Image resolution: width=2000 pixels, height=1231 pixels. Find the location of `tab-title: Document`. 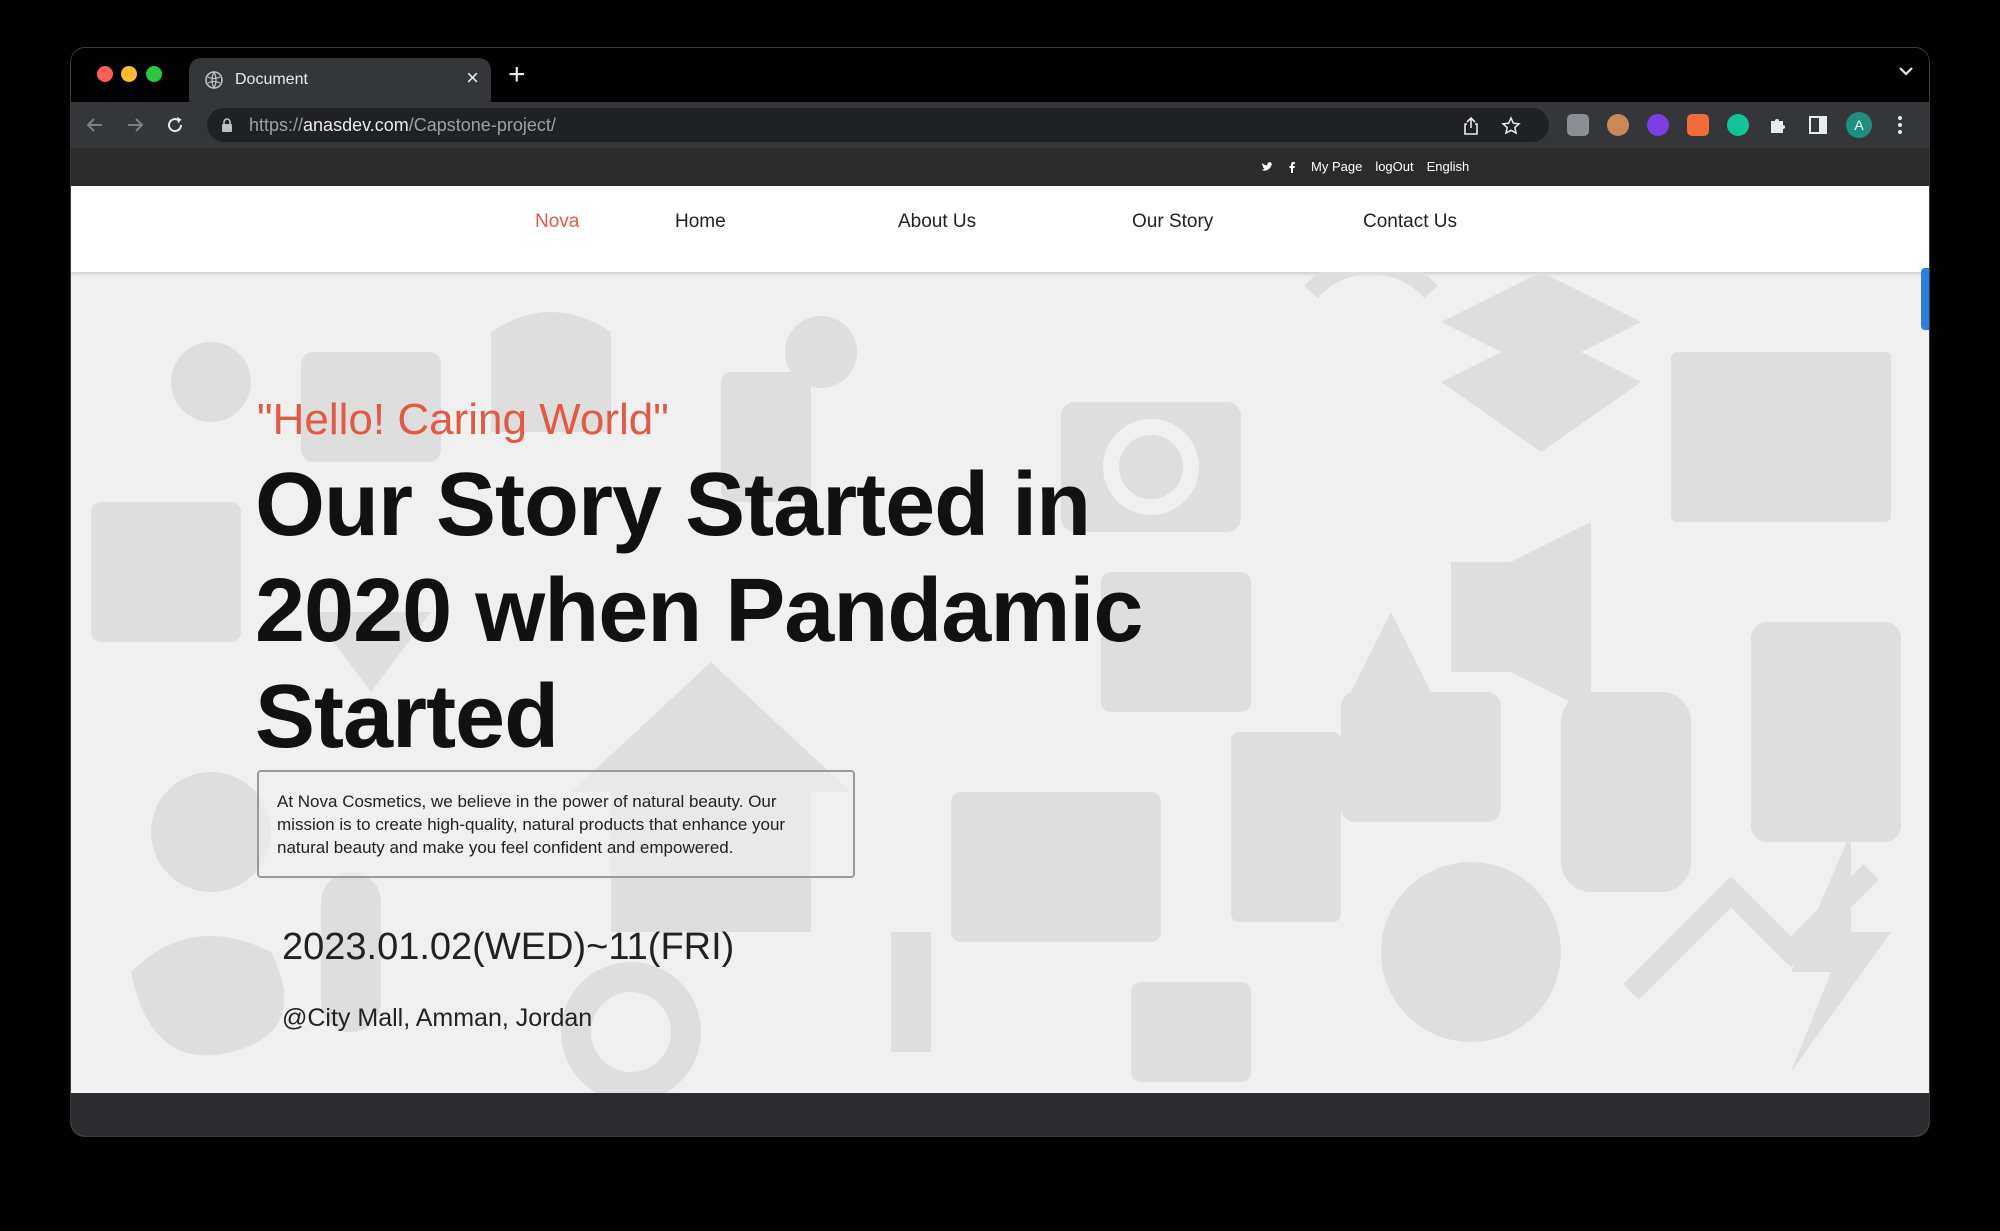

tab-title: Document is located at coordinates (271, 79).